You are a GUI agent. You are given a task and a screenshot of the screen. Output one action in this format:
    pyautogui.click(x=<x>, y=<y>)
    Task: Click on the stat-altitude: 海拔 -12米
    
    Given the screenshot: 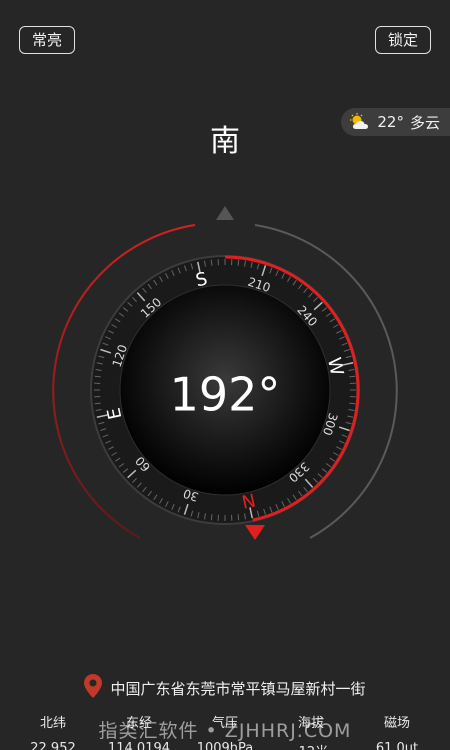 What is the action you would take?
    pyautogui.click(x=311, y=731)
    